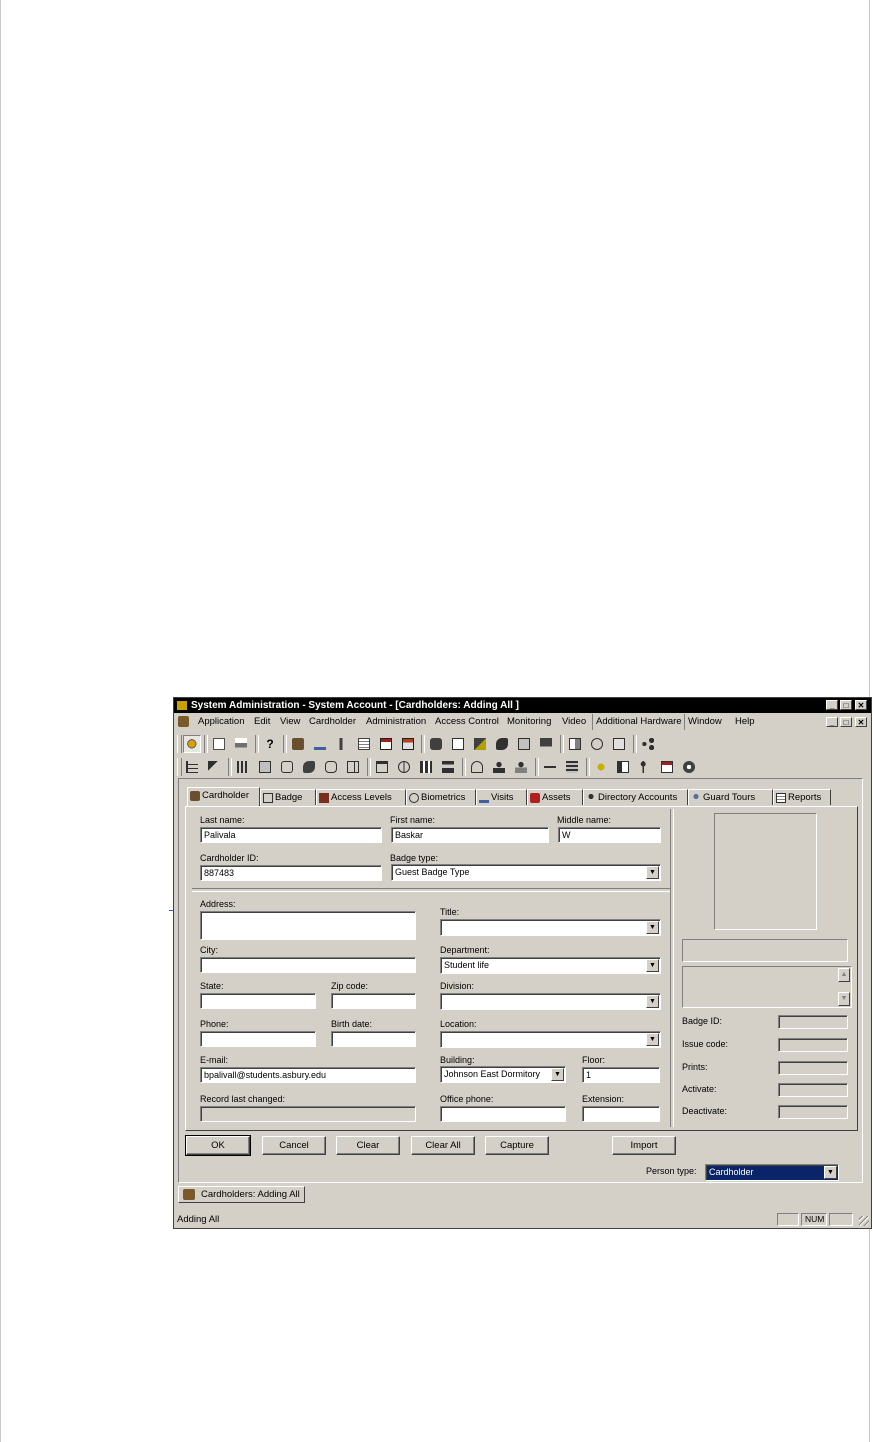 The height and width of the screenshot is (1442, 873). Describe the element at coordinates (291, 873) in the screenshot. I see `cardholder-id-field: 887483` at that location.